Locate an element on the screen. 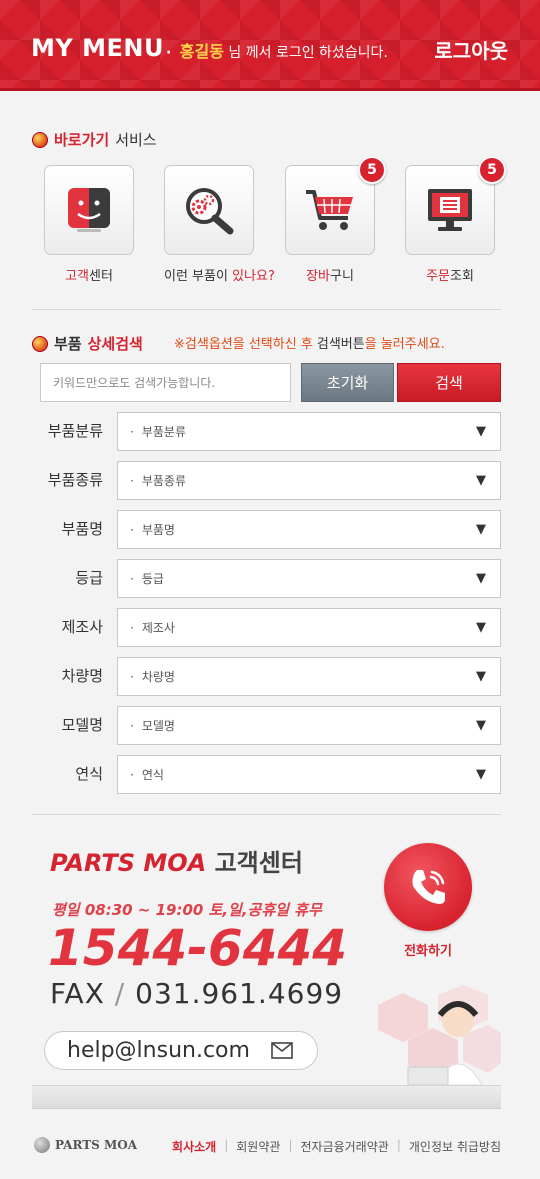 The height and width of the screenshot is (1179, 540). filter-row-part-name: 부품명 · 부품명 ▼ is located at coordinates (266, 529).